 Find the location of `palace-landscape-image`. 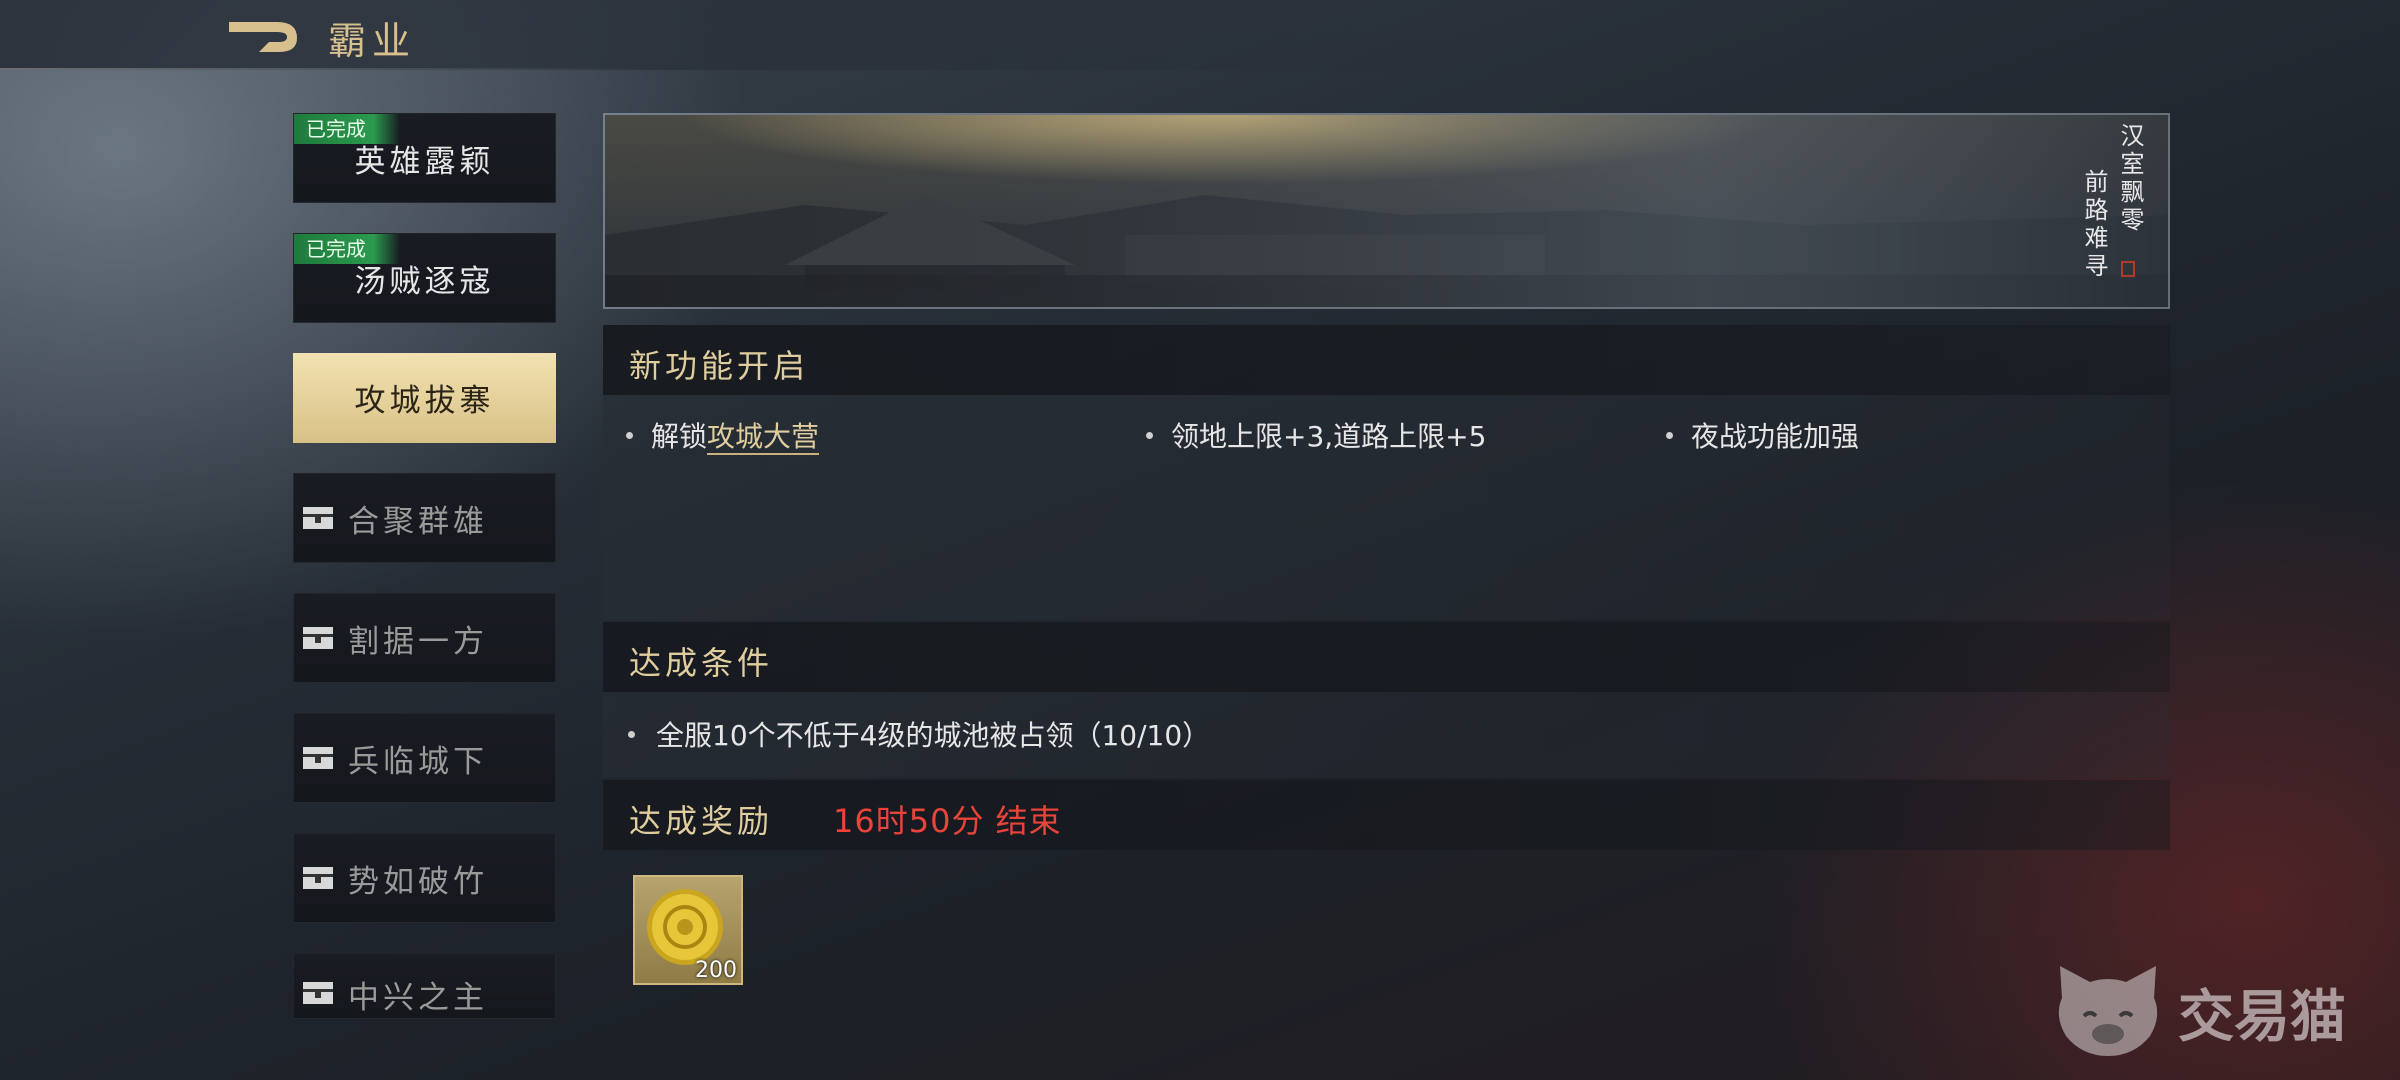

palace-landscape-image is located at coordinates (1386, 211).